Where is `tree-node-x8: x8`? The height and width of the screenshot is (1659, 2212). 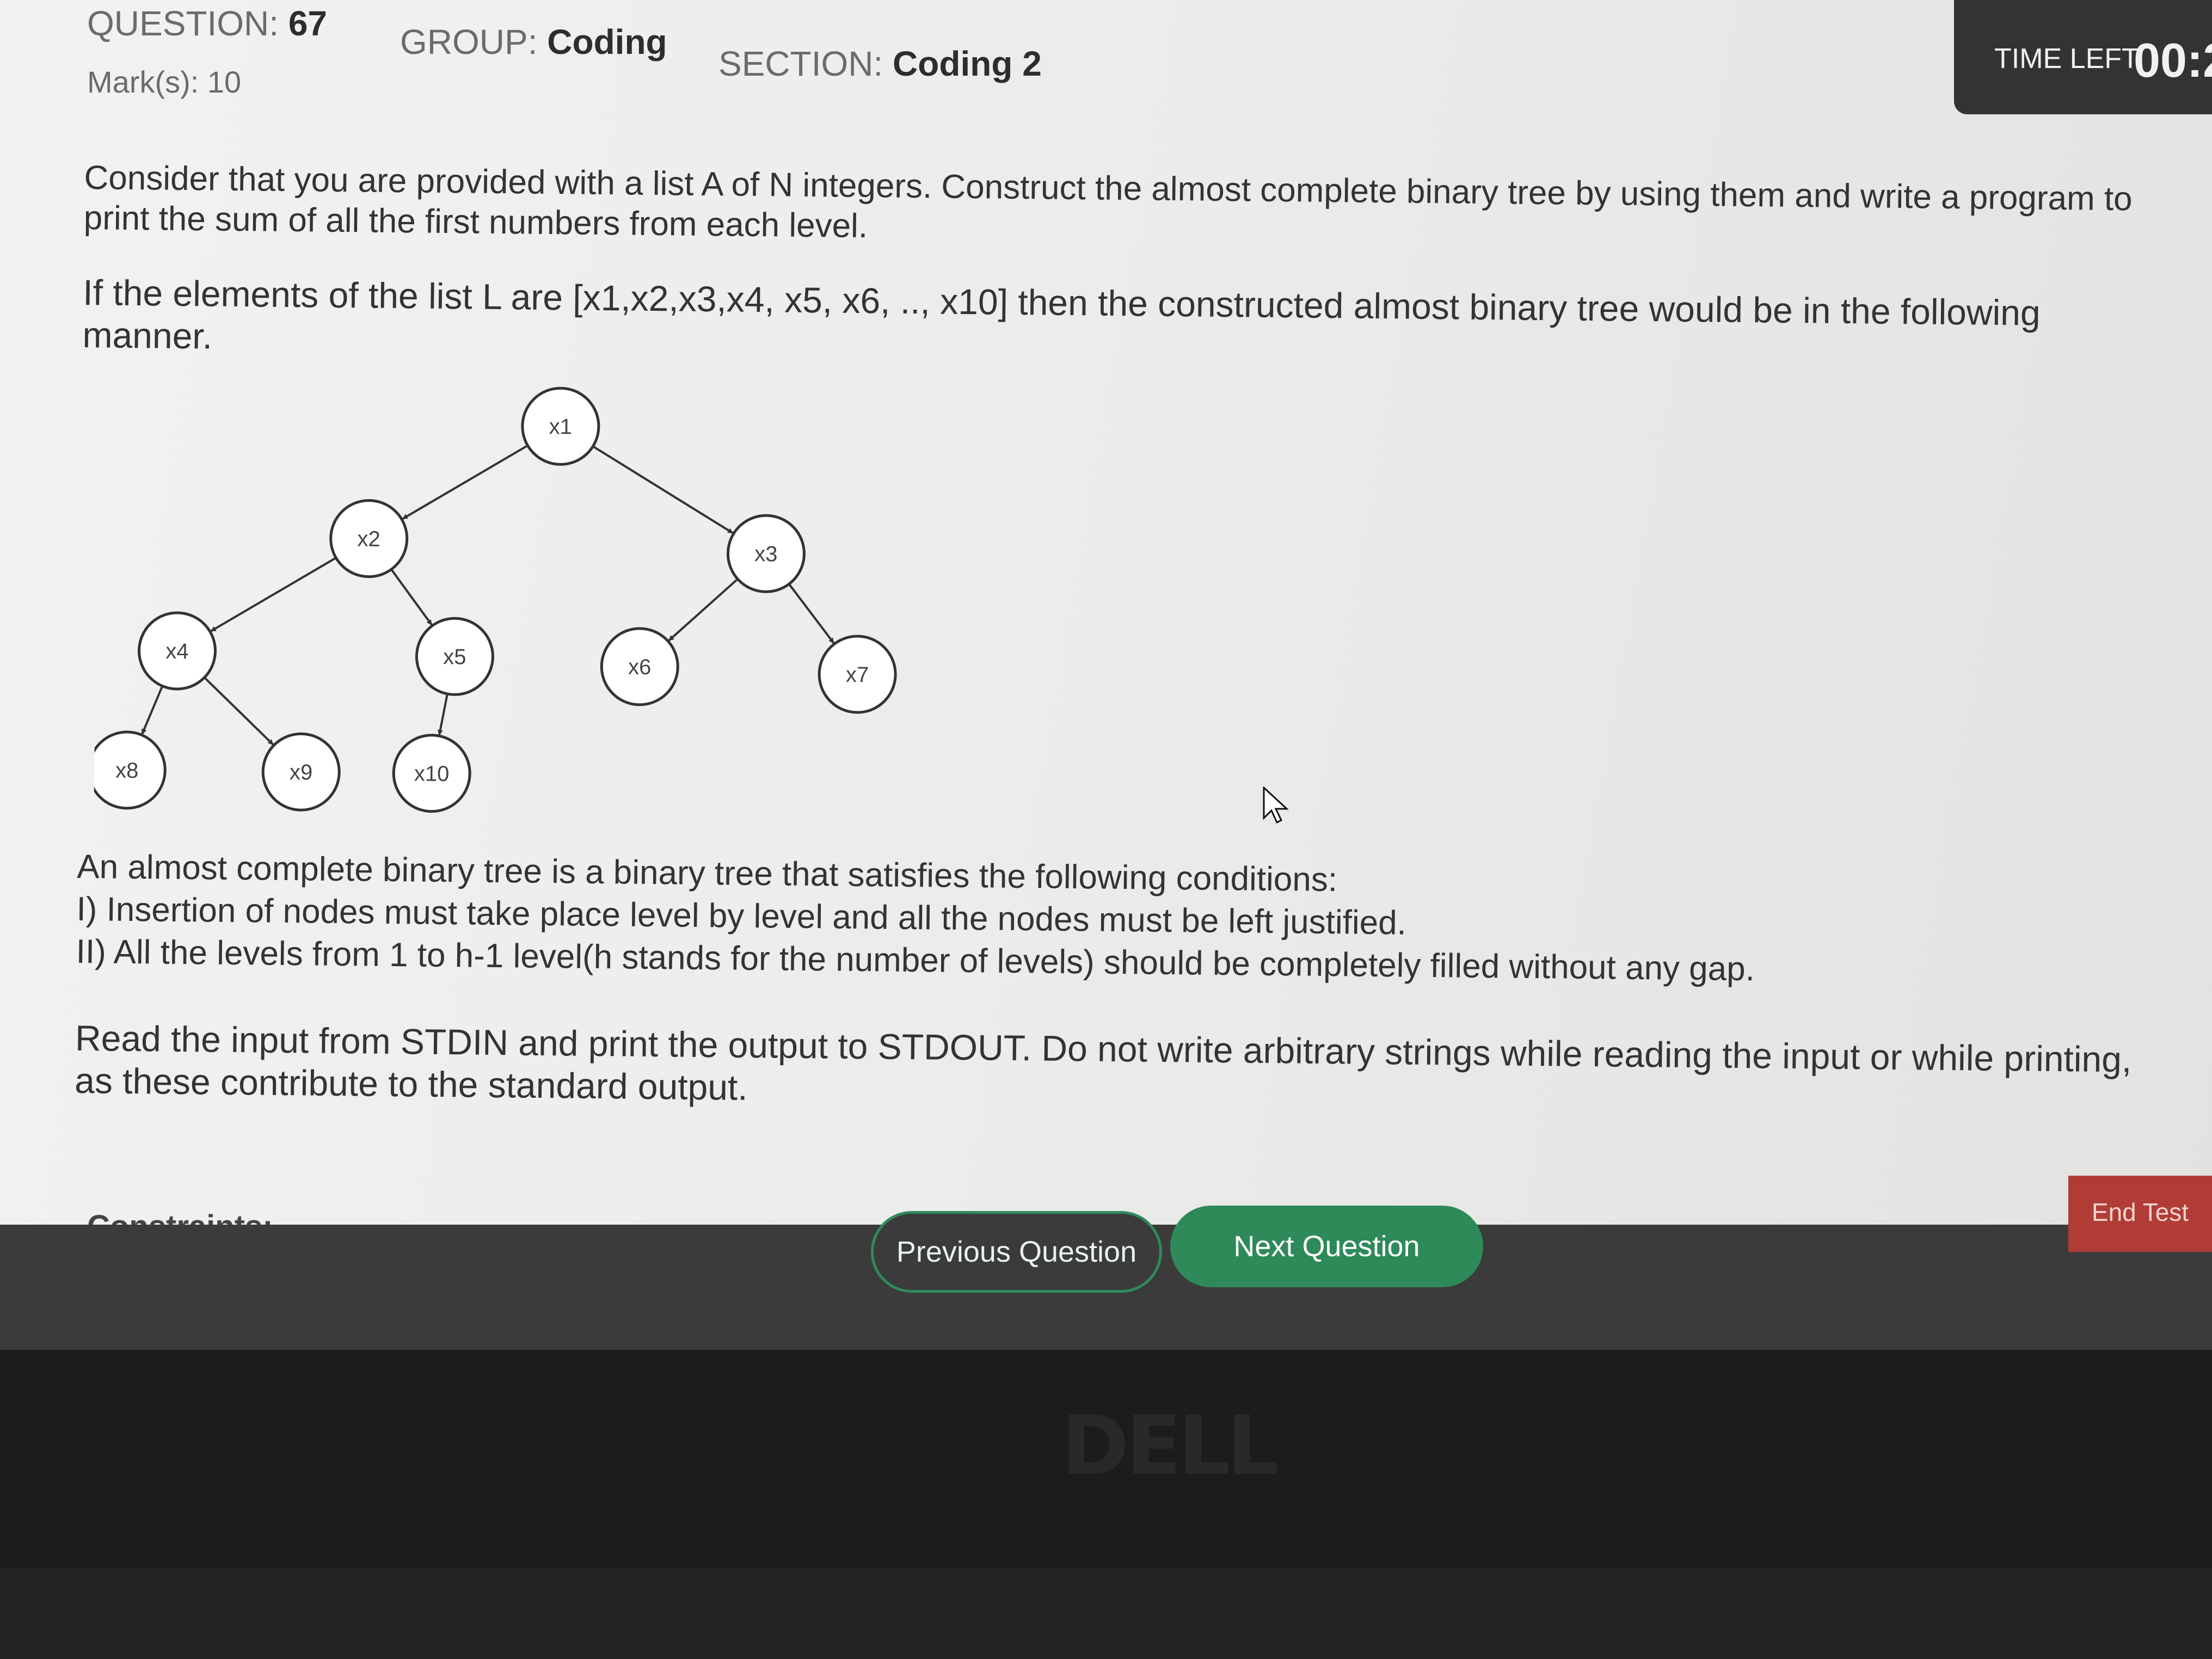 tree-node-x8: x8 is located at coordinates (130, 770).